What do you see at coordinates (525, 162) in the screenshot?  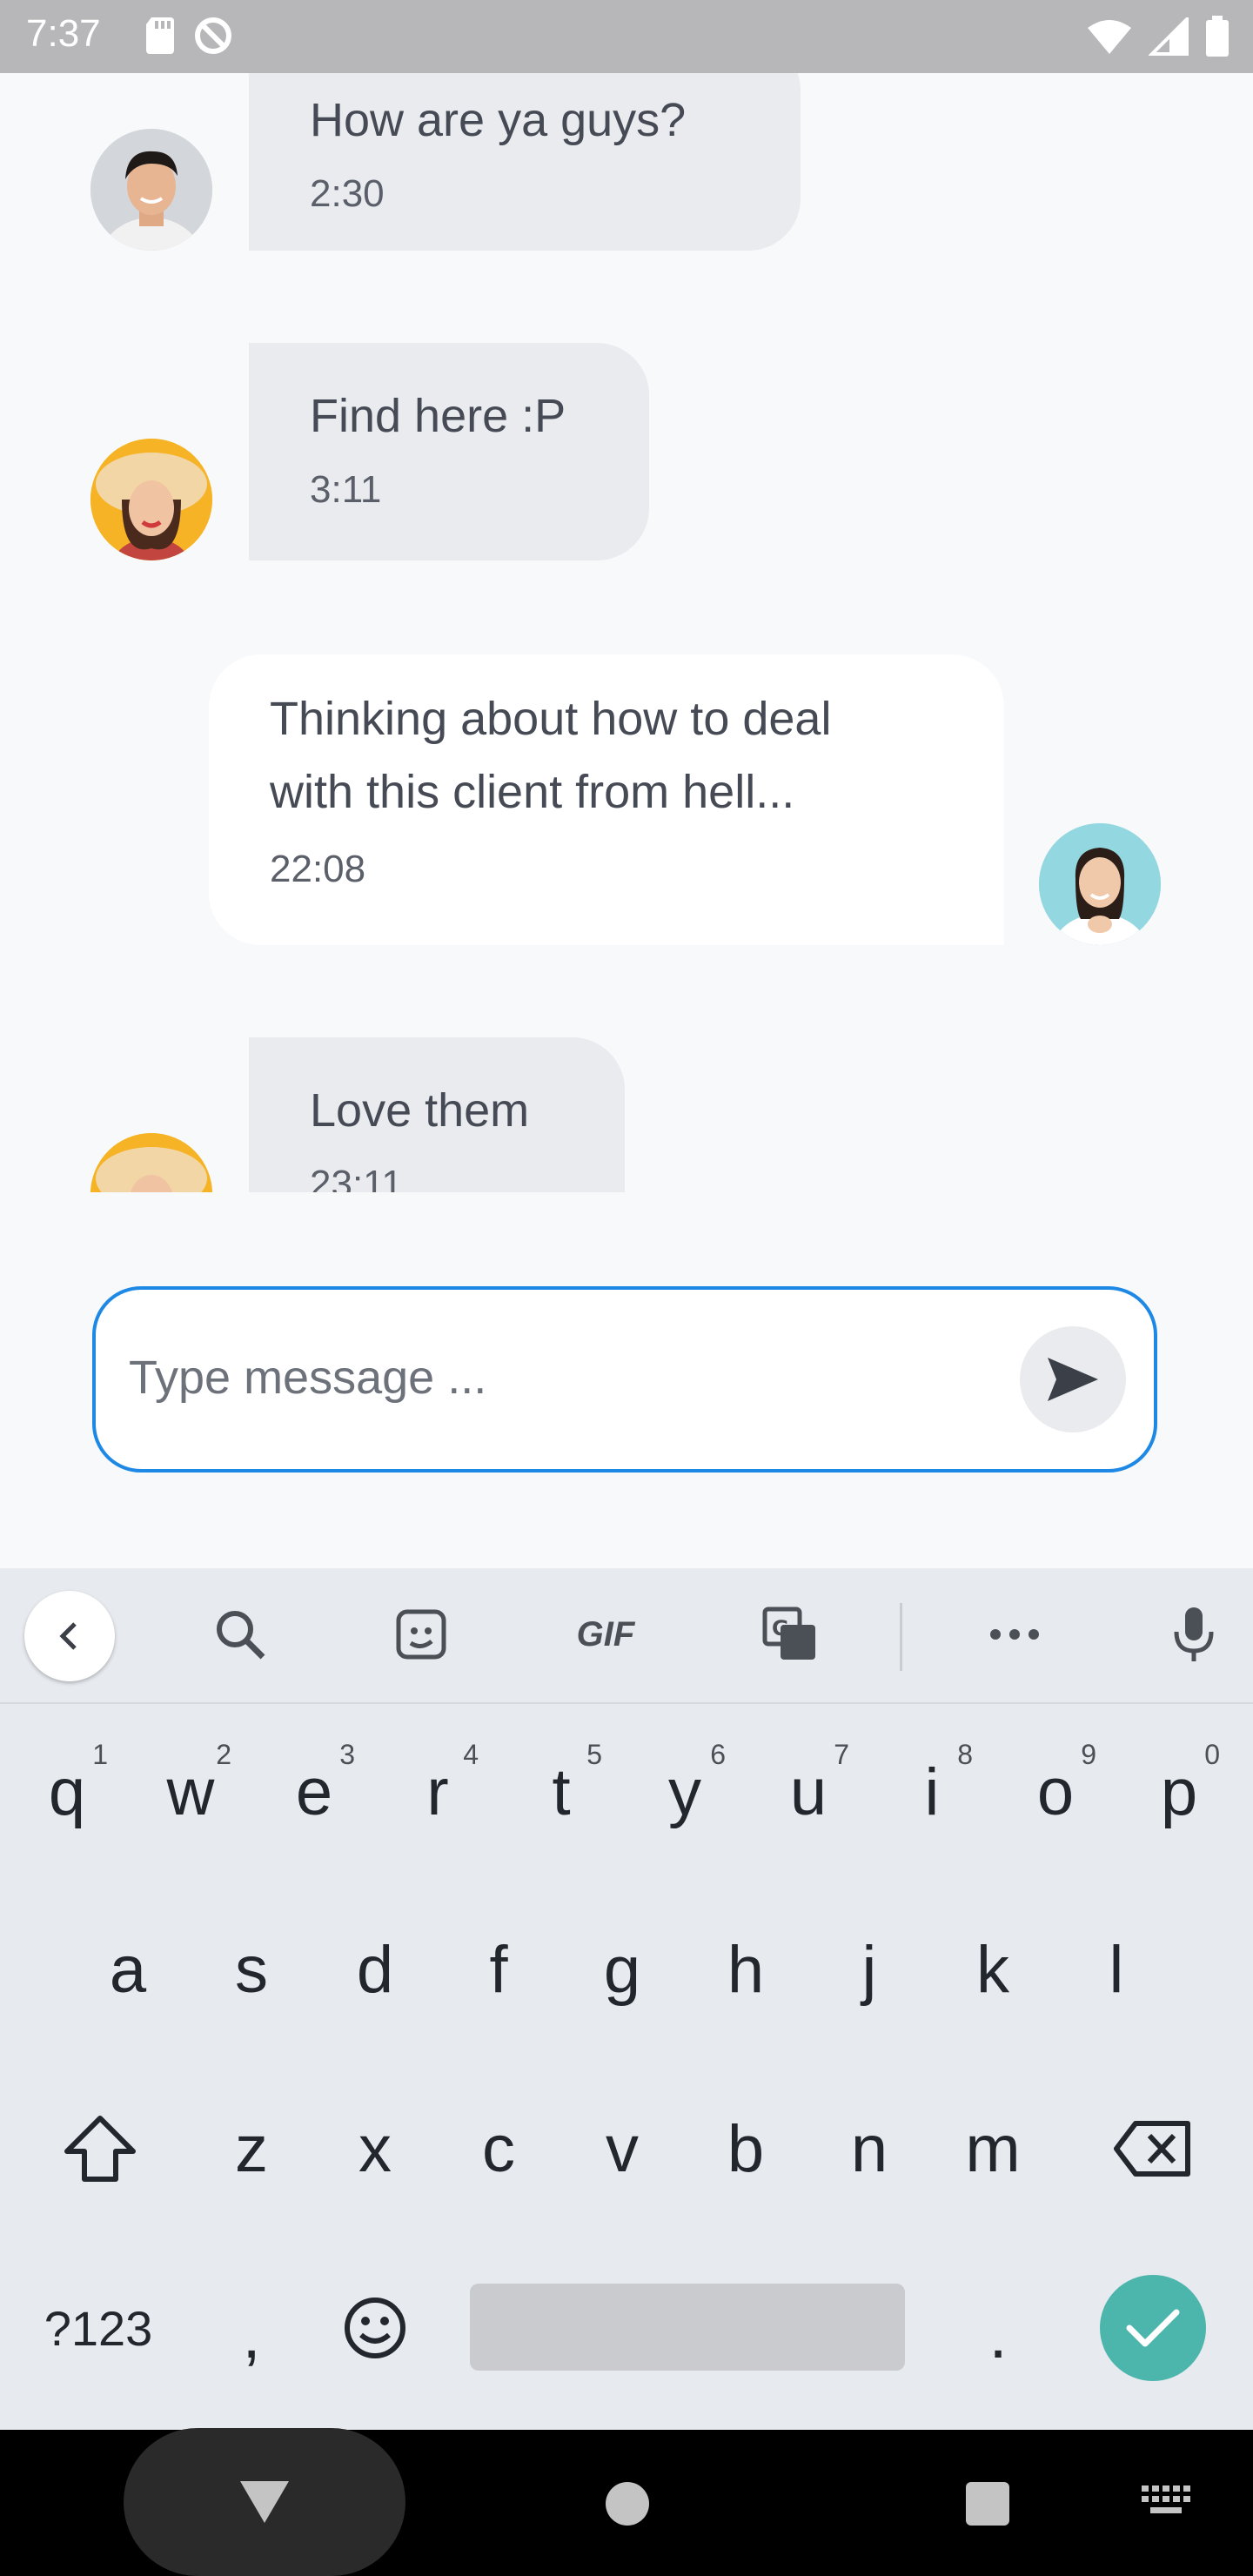 I see `message-bubble: How are ya guys? 2:30` at bounding box center [525, 162].